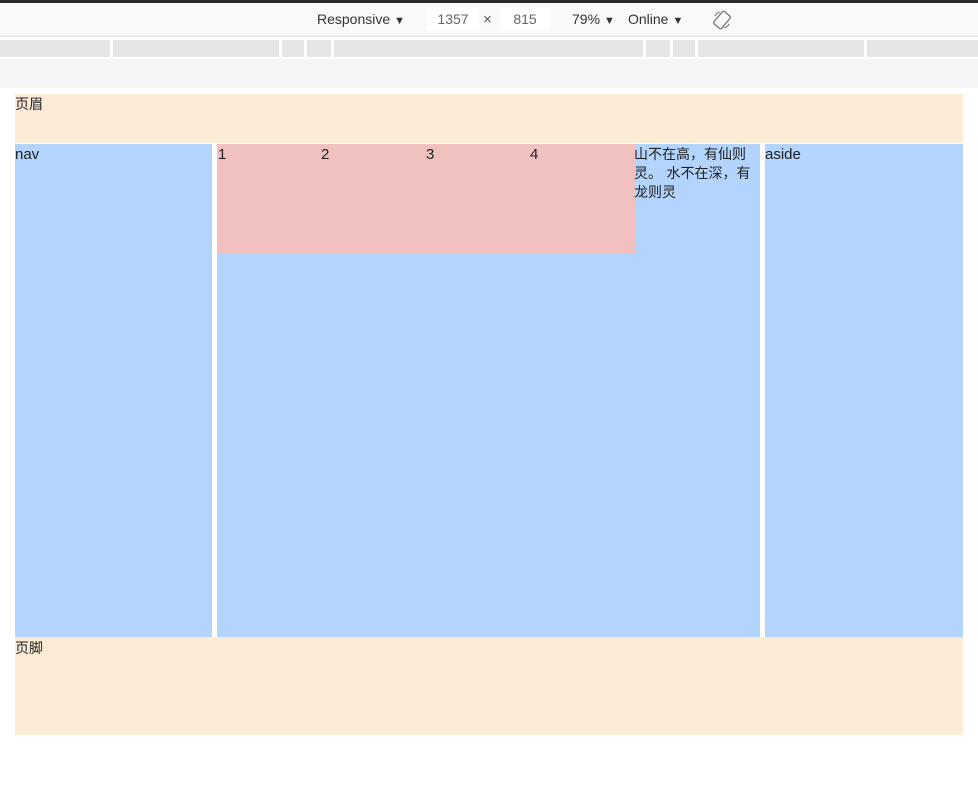 Image resolution: width=978 pixels, height=787 pixels. I want to click on flex-item-2: 2, so click(325, 154).